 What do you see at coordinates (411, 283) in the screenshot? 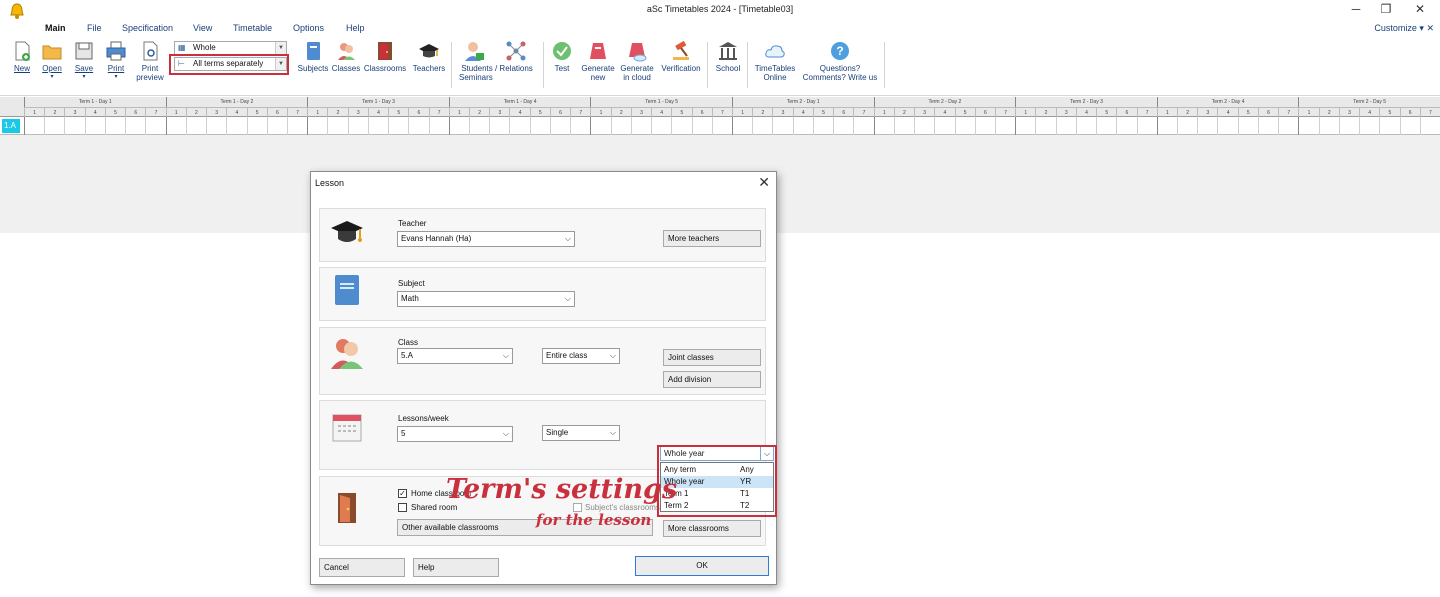
I see `subject-label: Subject` at bounding box center [411, 283].